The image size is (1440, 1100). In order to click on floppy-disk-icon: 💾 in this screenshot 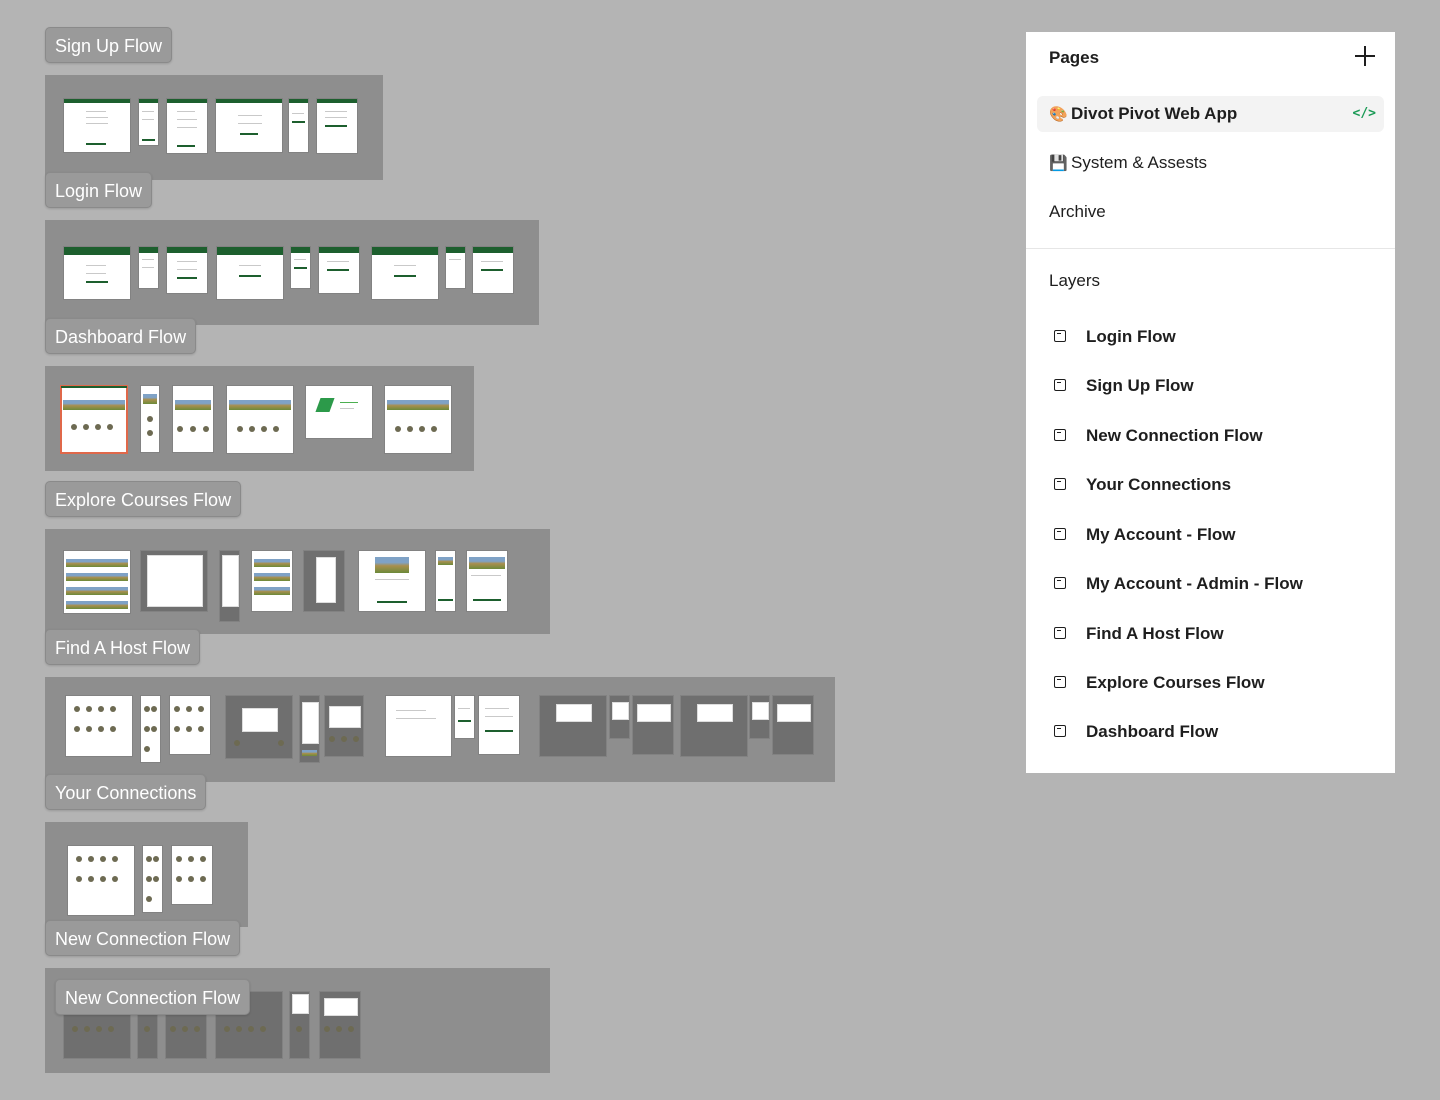, I will do `click(1058, 163)`.